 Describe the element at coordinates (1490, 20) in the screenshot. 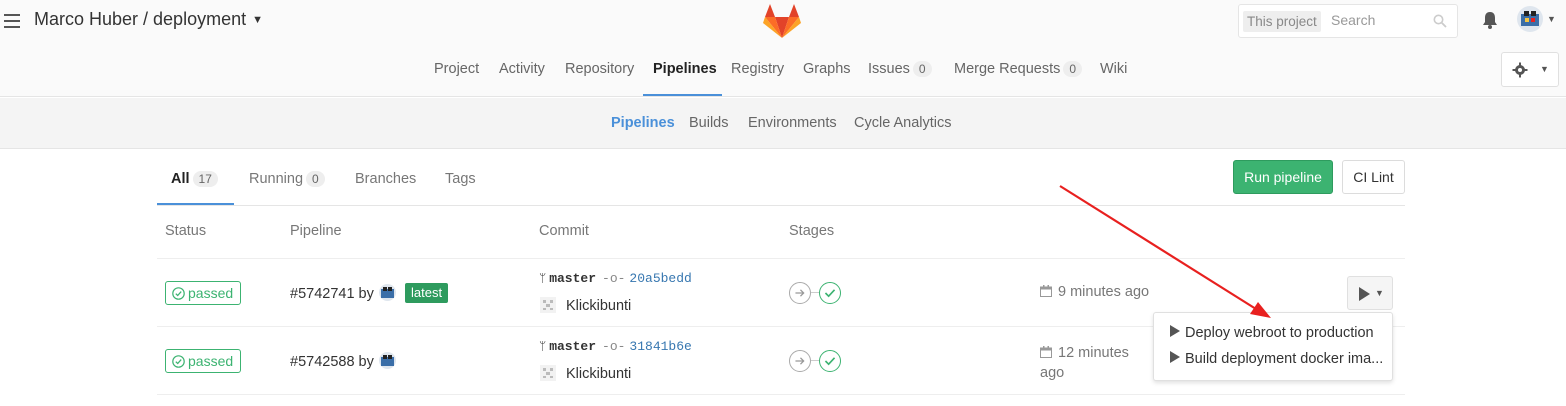

I see `notifications-bell-icon` at that location.